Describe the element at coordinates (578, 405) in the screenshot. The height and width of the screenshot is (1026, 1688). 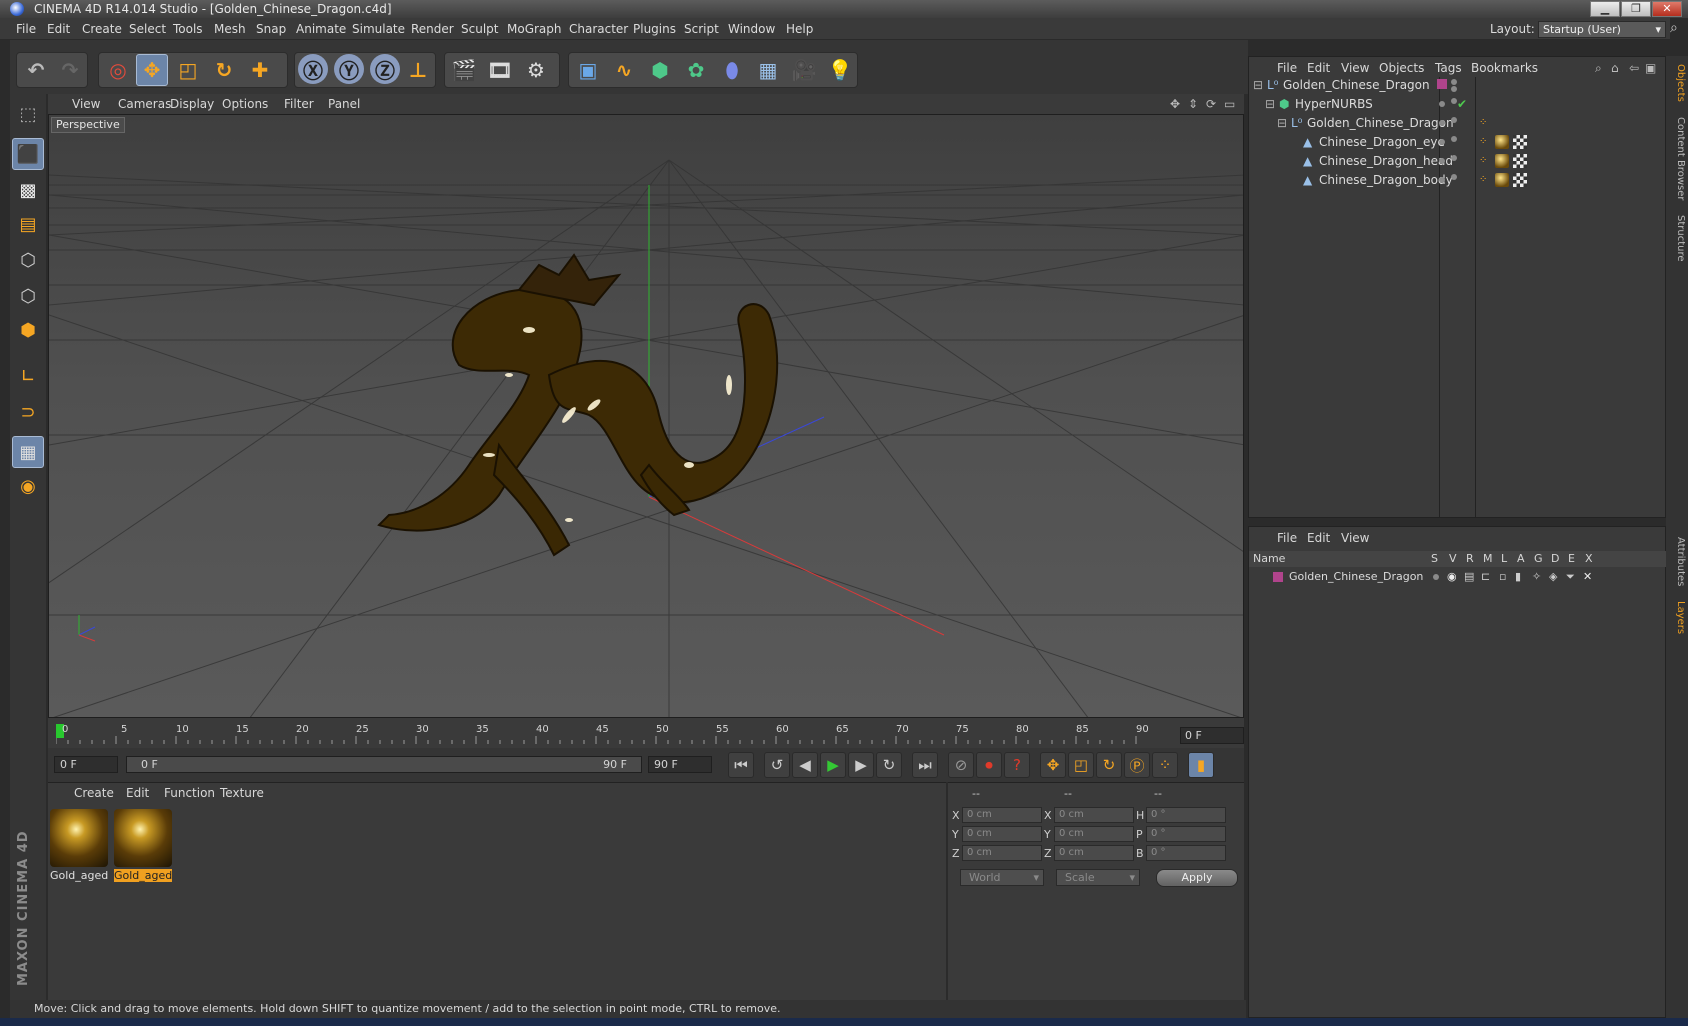
I see `golden-dragon-model` at that location.